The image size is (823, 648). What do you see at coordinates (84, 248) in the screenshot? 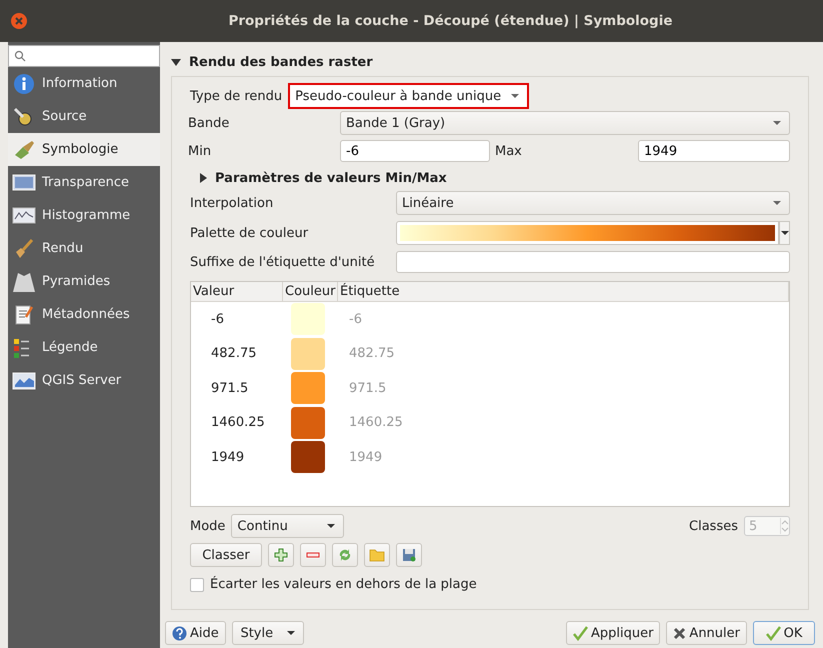
I see `sidebar-item: Rendu` at bounding box center [84, 248].